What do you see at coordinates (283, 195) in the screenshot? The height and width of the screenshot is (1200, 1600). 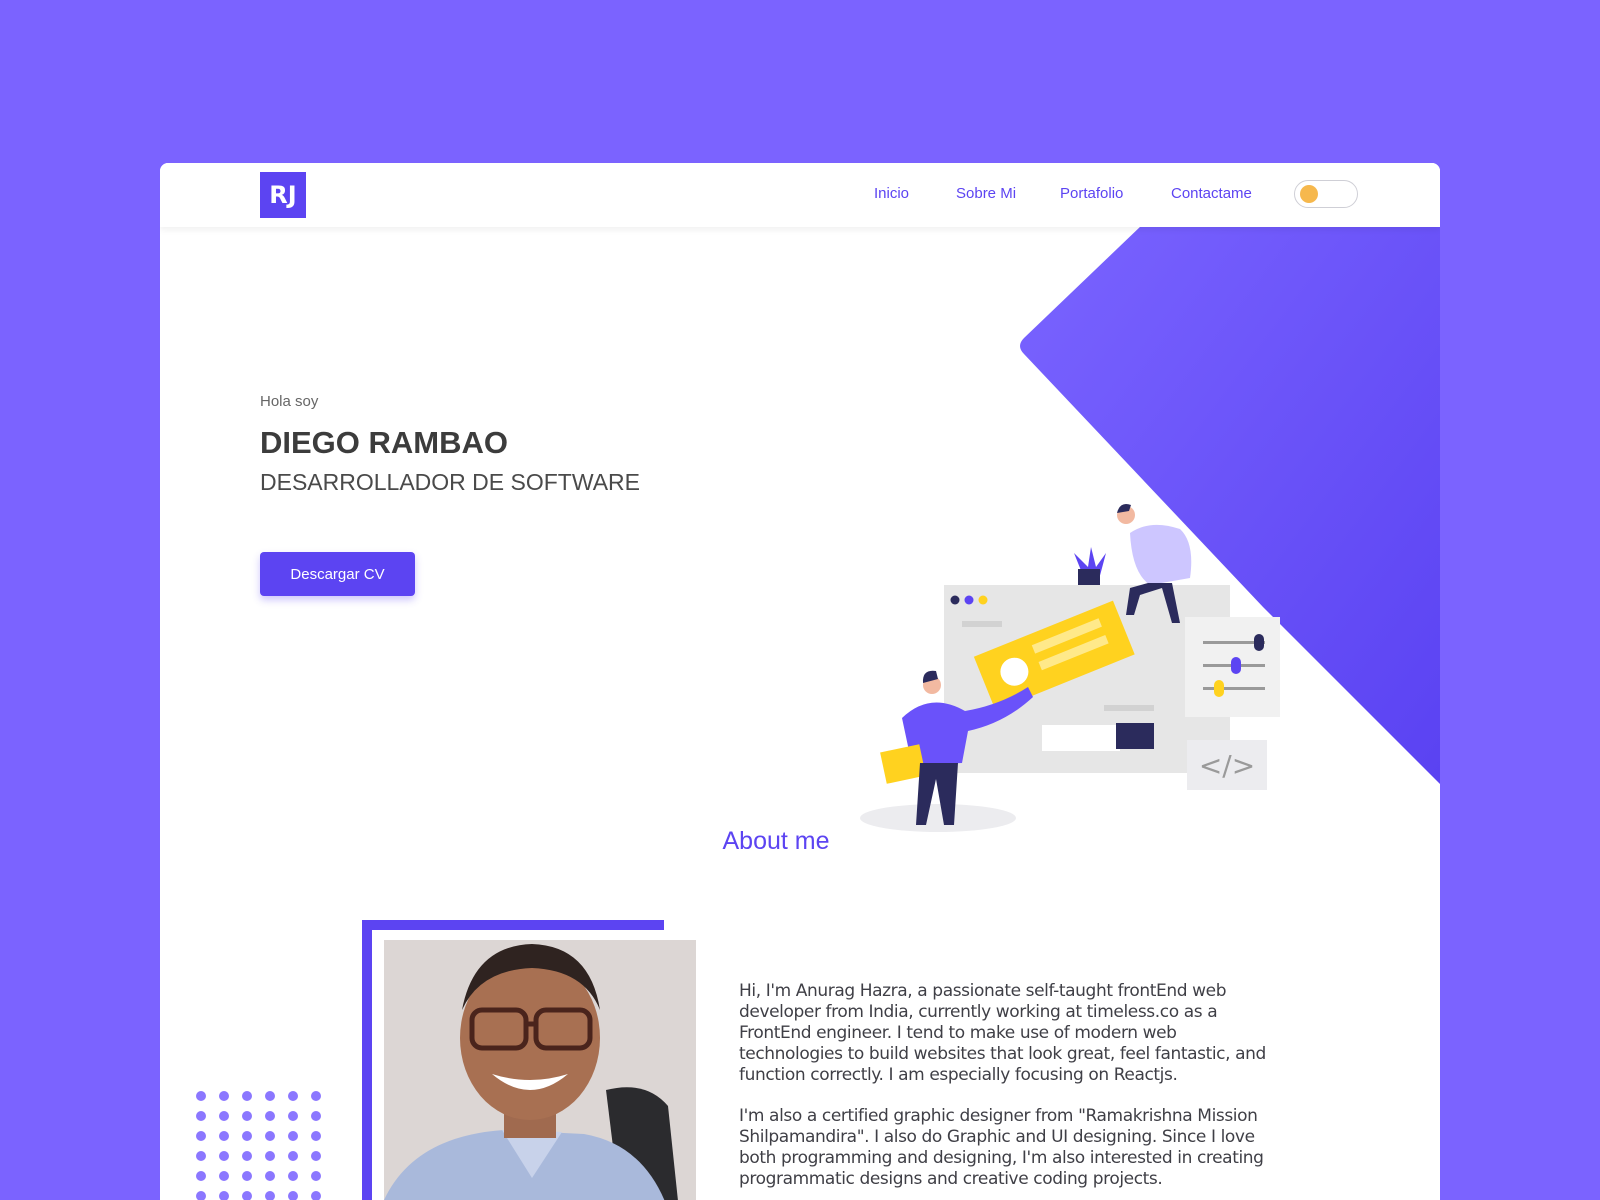 I see `logo: RJ` at bounding box center [283, 195].